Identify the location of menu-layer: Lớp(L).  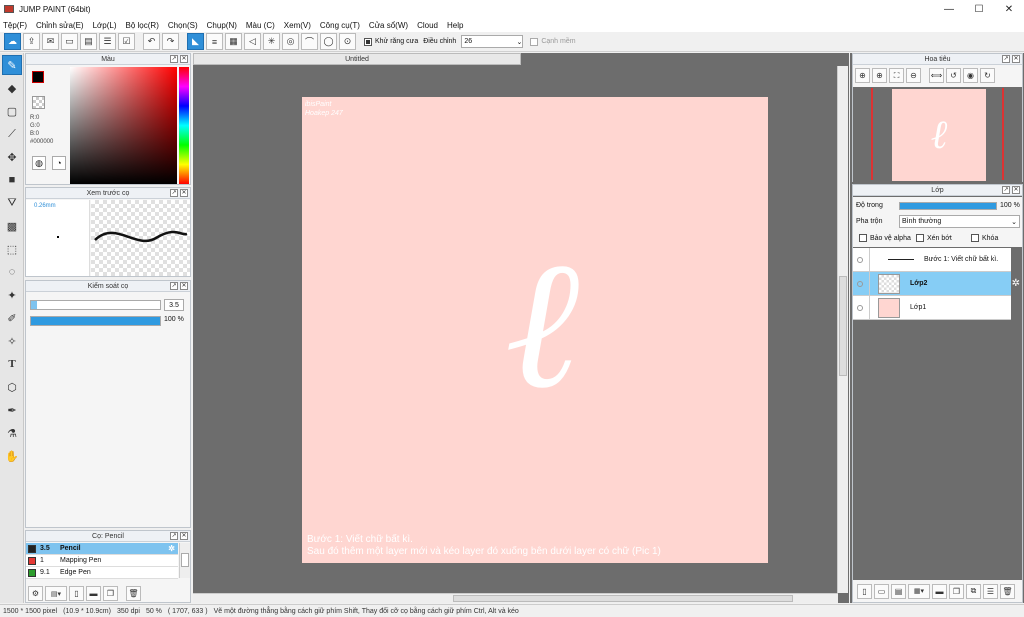
(105, 25).